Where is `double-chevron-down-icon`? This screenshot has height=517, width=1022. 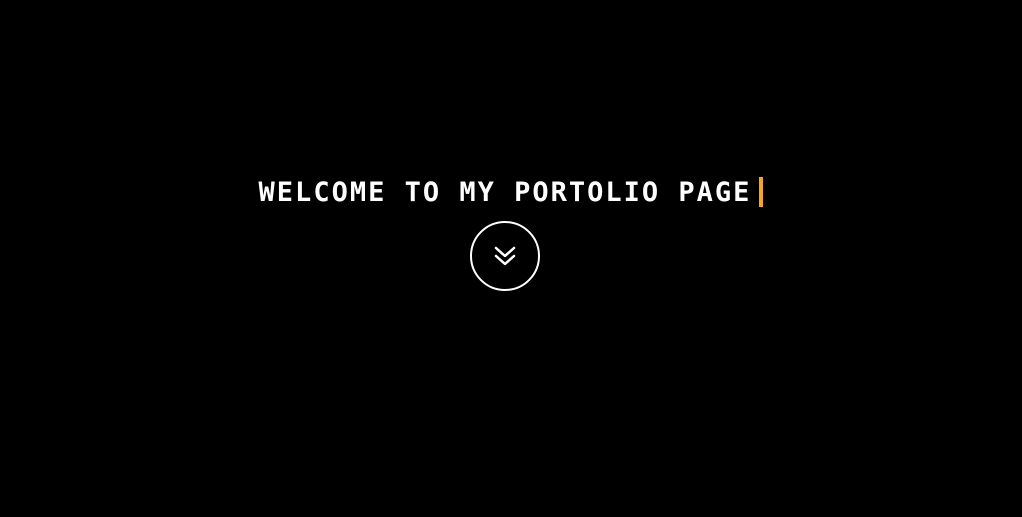
double-chevron-down-icon is located at coordinates (505, 256).